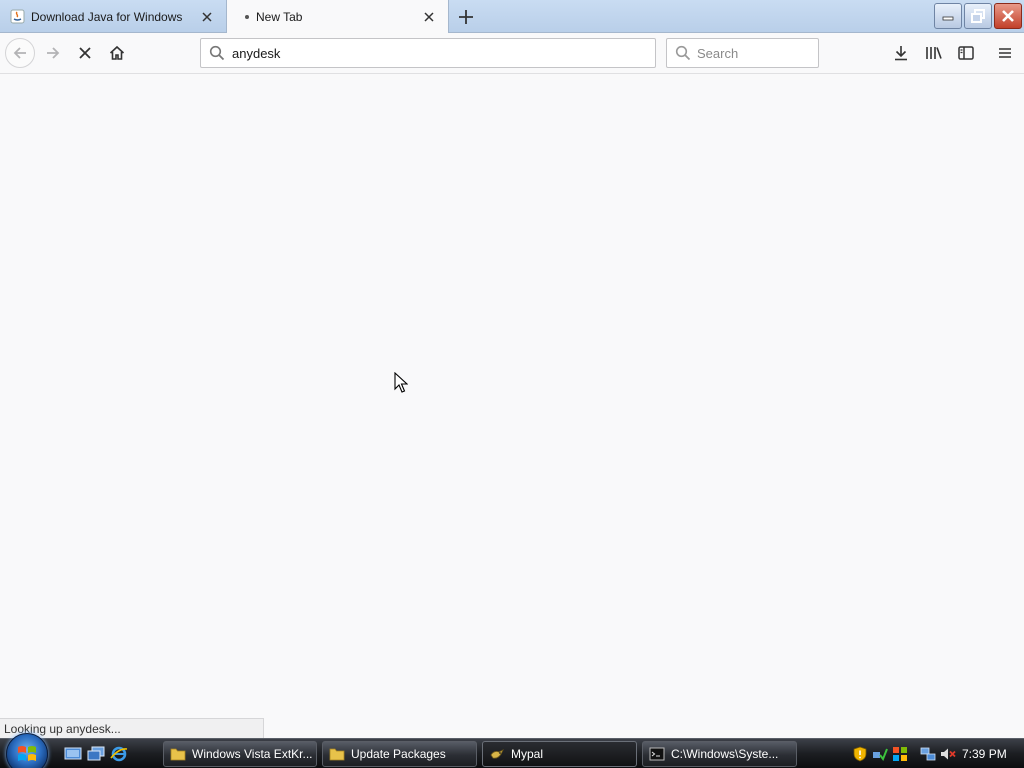  I want to click on switch-windows-icon, so click(96, 754).